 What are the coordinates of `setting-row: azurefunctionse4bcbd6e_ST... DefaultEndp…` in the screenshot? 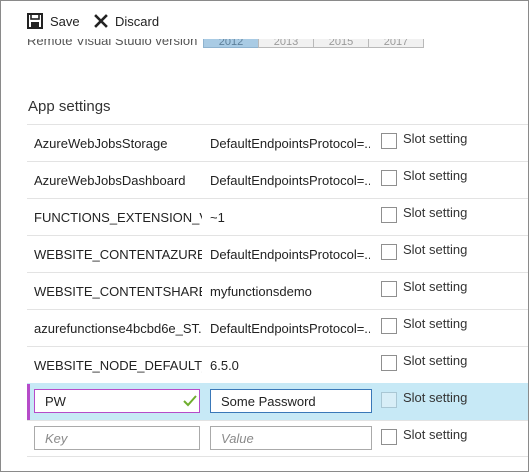 It's located at (277, 327).